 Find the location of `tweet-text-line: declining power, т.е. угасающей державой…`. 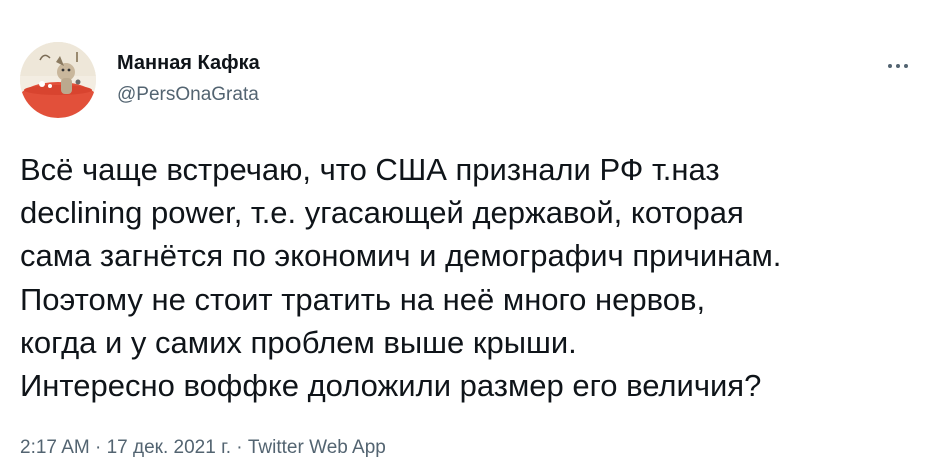

tweet-text-line: declining power, т.е. угасающей державой… is located at coordinates (382, 213).